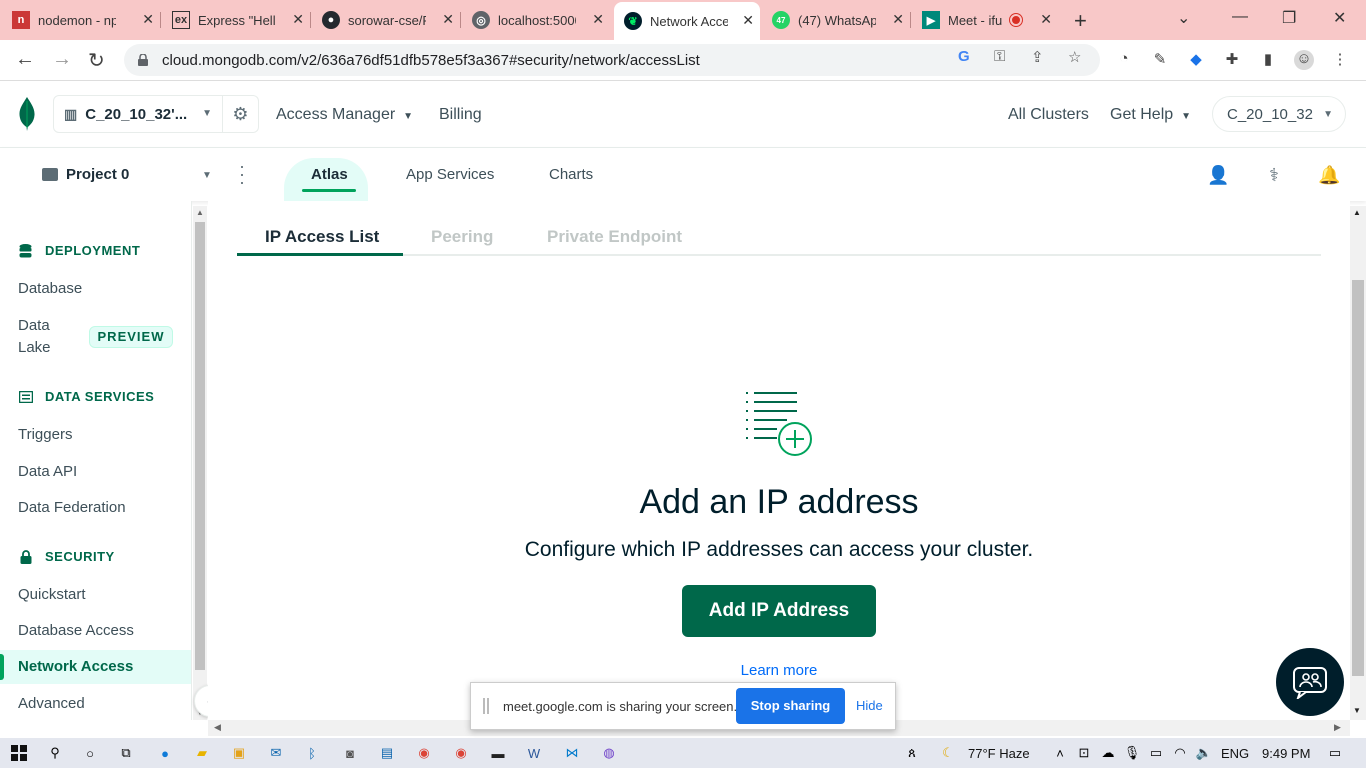 The width and height of the screenshot is (1366, 768). I want to click on puzzle-extensions-icon: ✚, so click(1232, 60).